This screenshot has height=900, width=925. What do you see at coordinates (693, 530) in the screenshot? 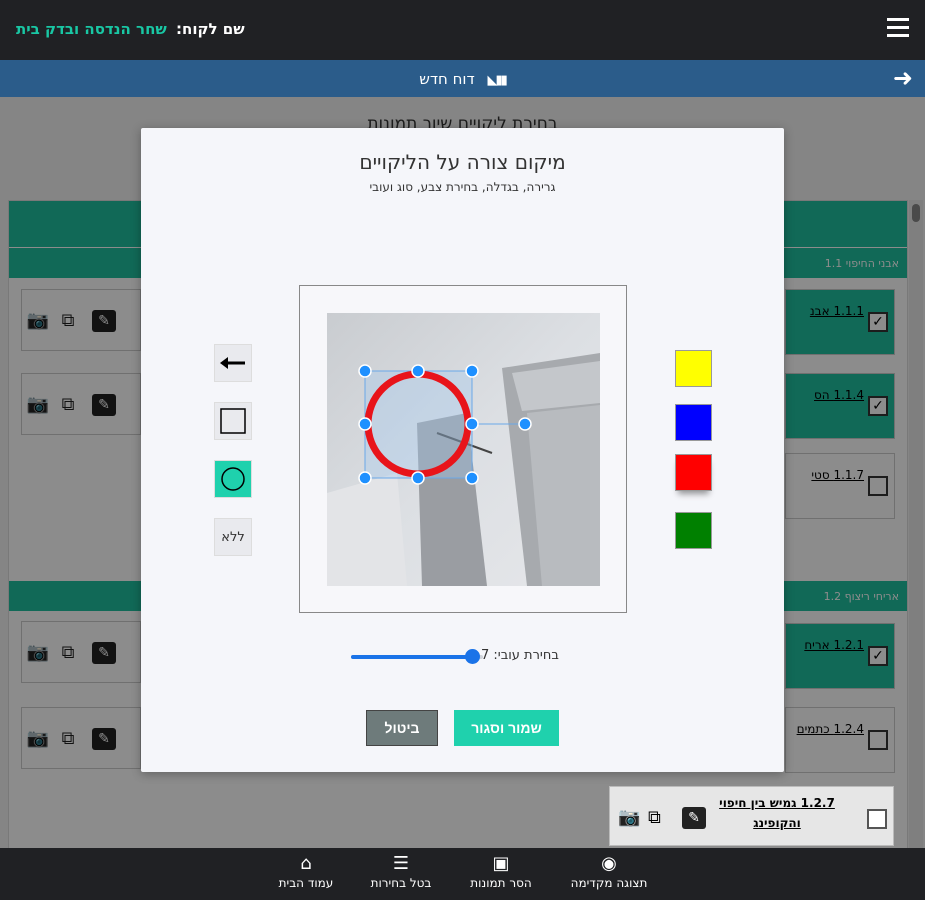
I see `color-green` at bounding box center [693, 530].